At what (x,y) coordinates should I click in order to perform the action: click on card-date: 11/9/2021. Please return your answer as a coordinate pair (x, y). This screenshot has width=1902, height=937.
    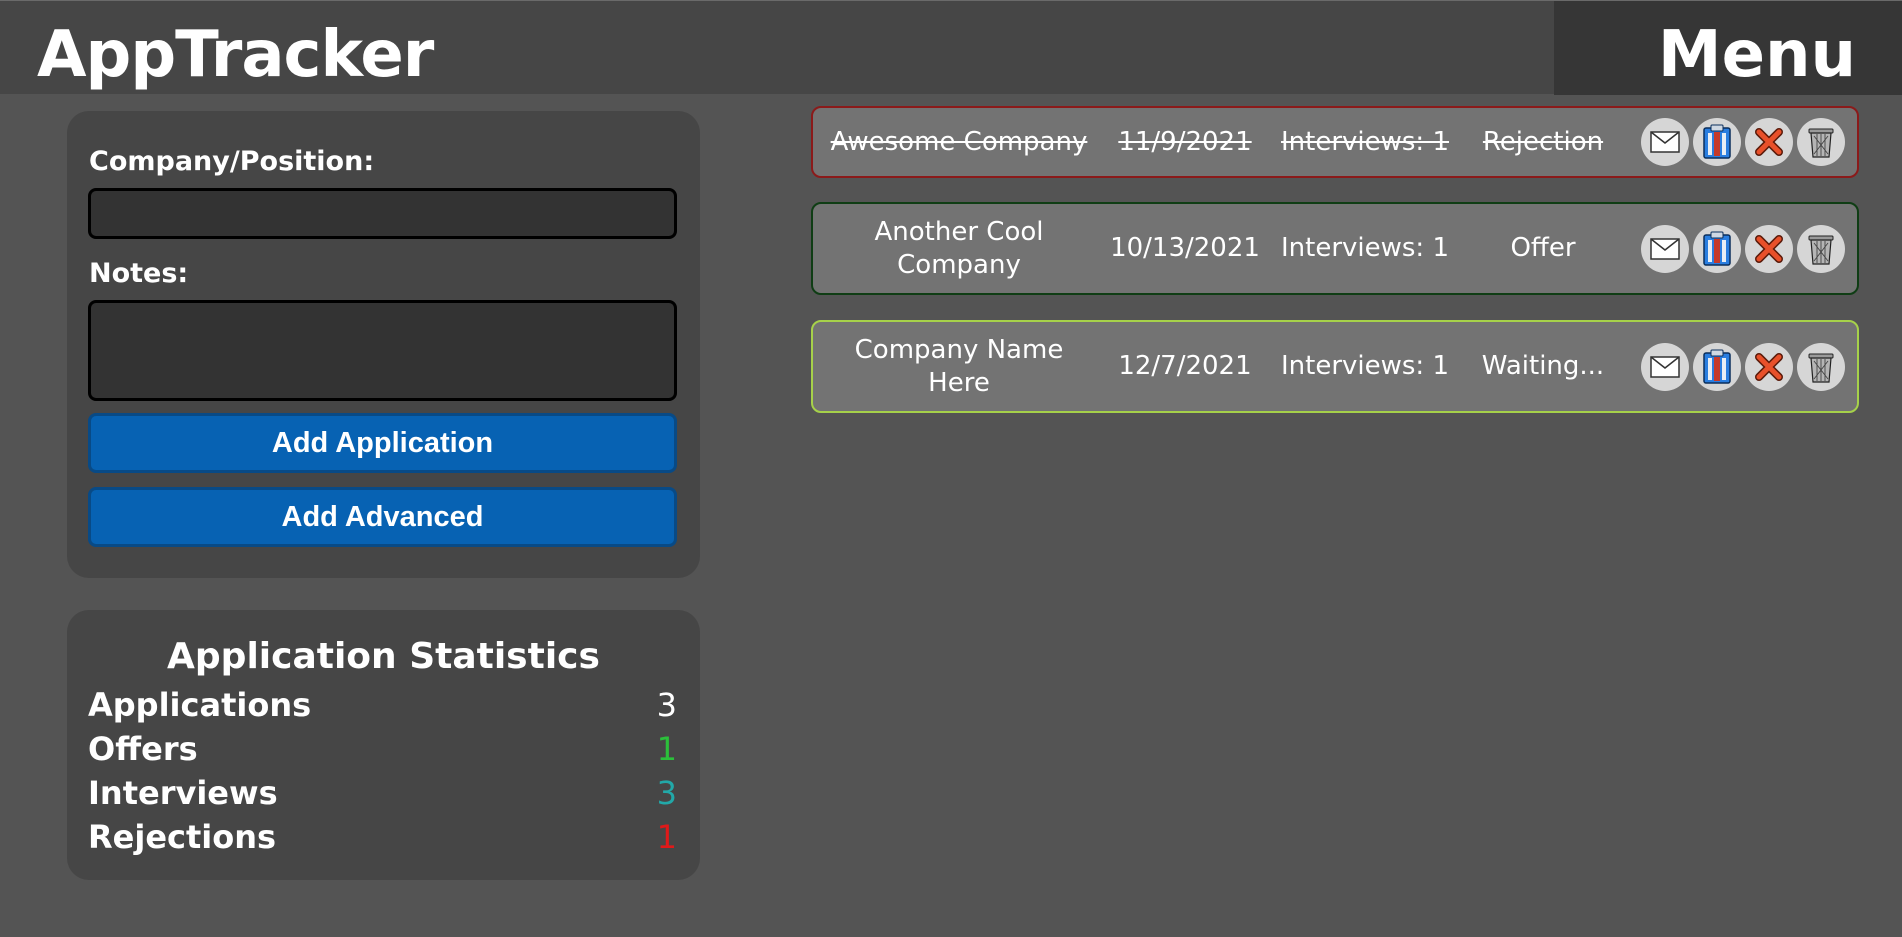
    Looking at the image, I should click on (1185, 141).